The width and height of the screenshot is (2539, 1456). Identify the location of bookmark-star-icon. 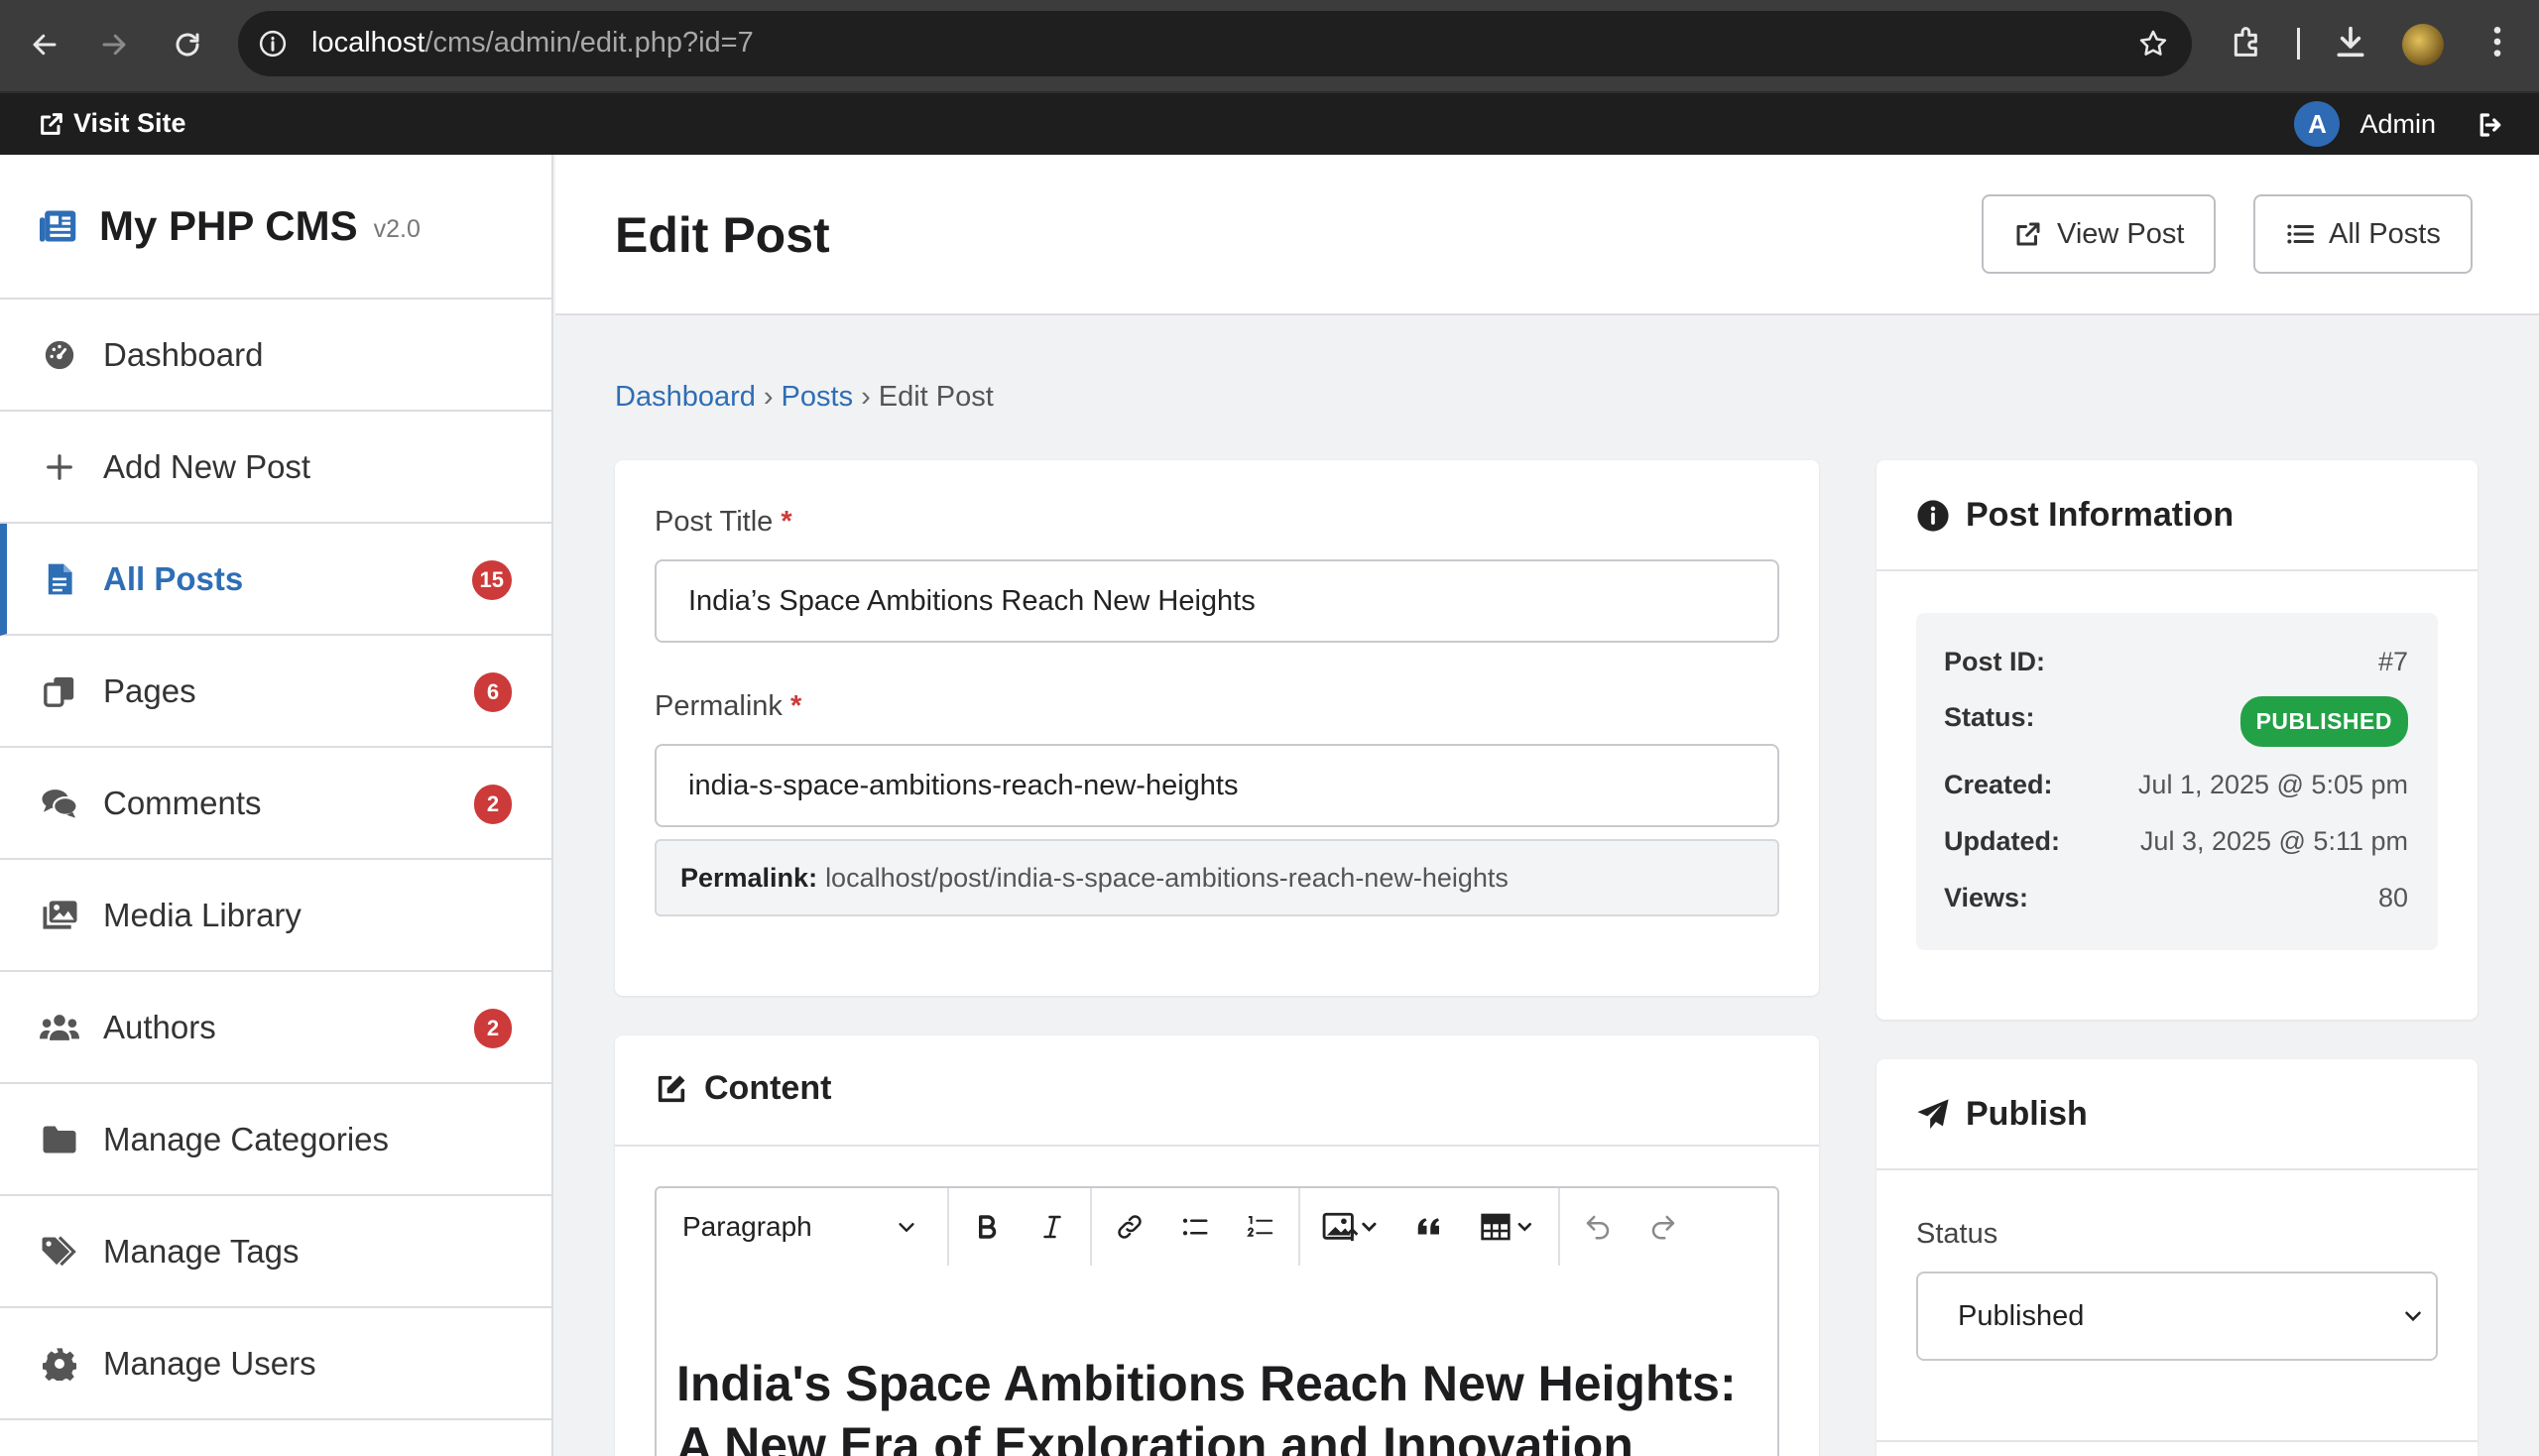
(2153, 46).